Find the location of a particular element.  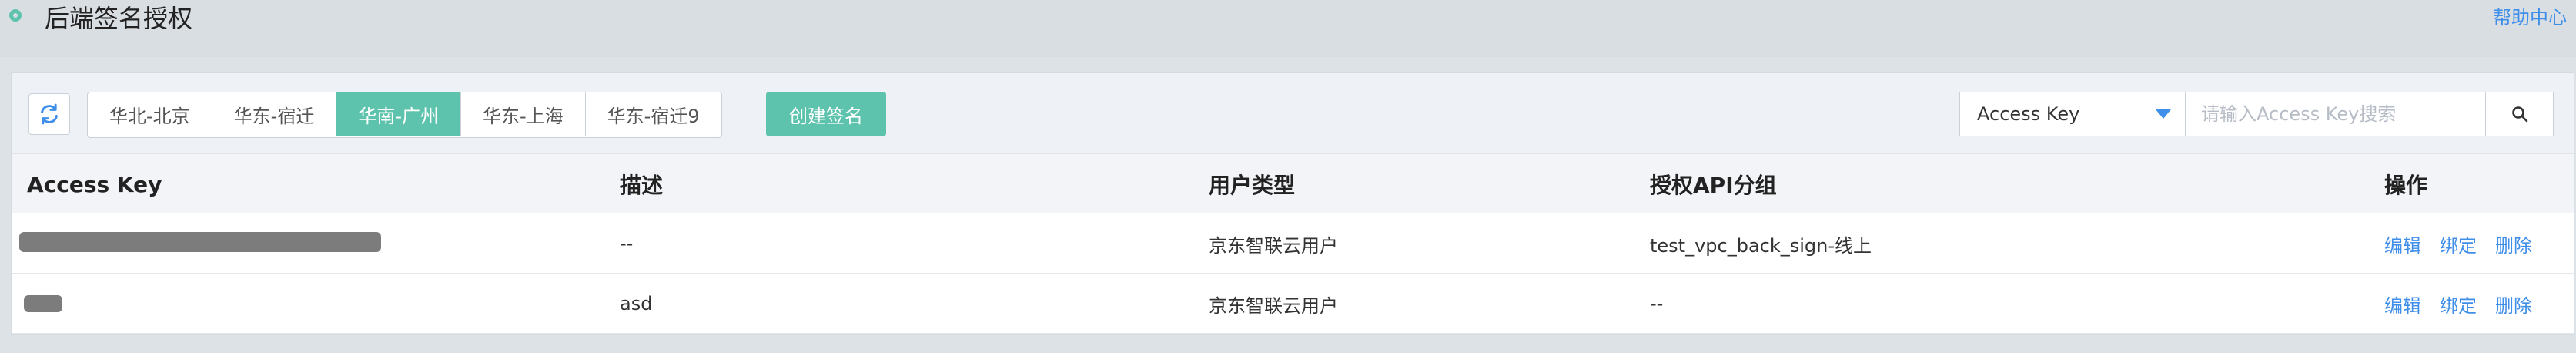

tab-region-suqian9: 华东-宿迁9 is located at coordinates (653, 114).